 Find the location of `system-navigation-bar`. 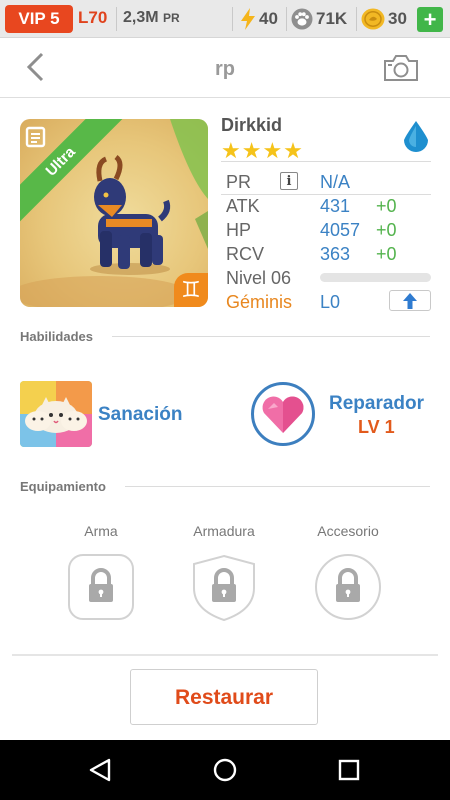

system-navigation-bar is located at coordinates (225, 770).